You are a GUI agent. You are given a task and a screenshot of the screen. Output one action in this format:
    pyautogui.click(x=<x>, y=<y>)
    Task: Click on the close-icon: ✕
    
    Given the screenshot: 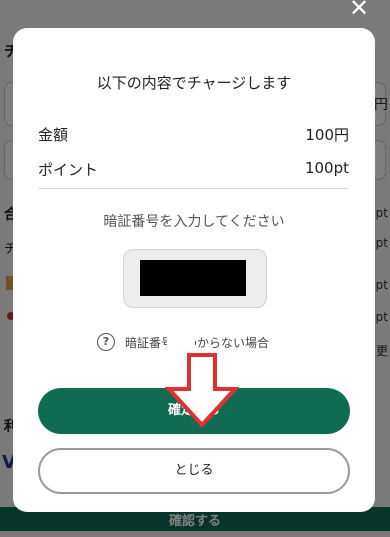 What is the action you would take?
    pyautogui.click(x=359, y=10)
    